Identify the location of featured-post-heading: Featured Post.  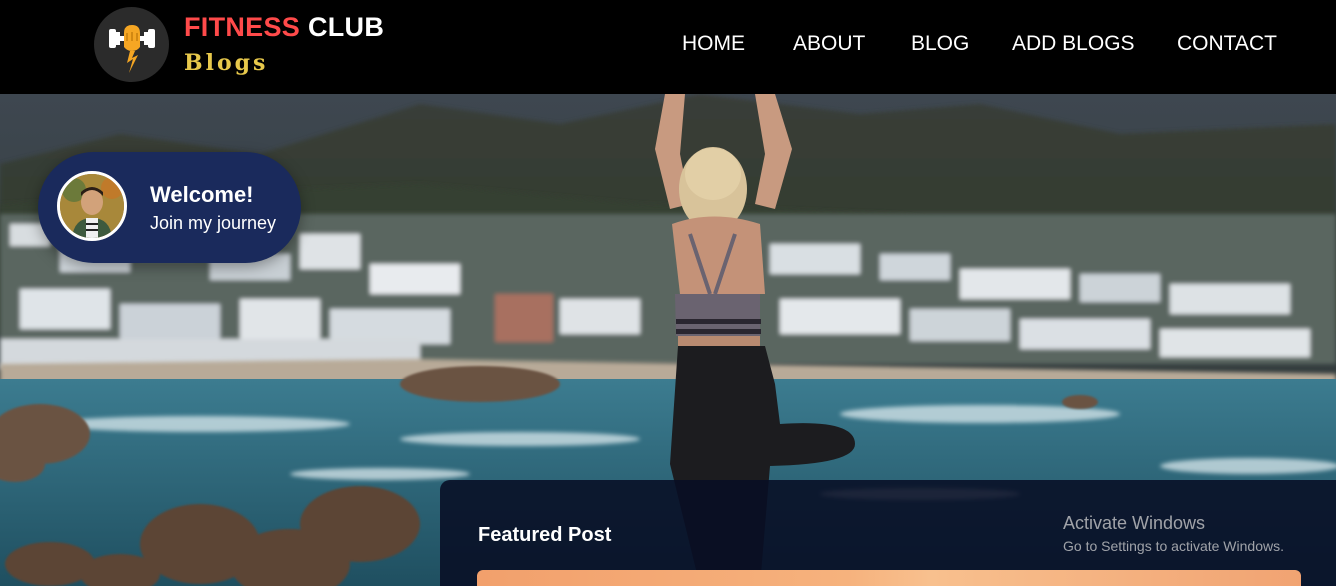
(545, 535).